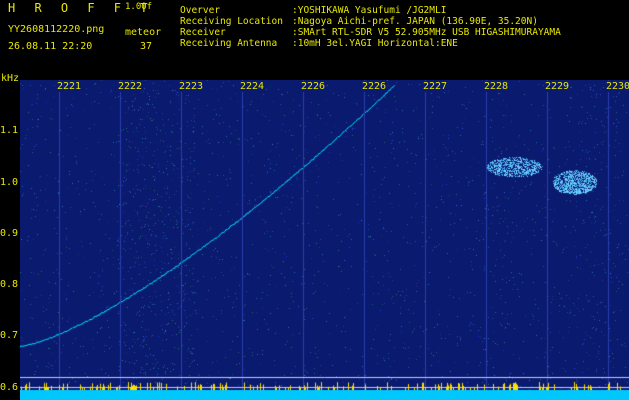 The height and width of the screenshot is (400, 629). What do you see at coordinates (231, 21) in the screenshot?
I see `info-key: Receiving Location` at bounding box center [231, 21].